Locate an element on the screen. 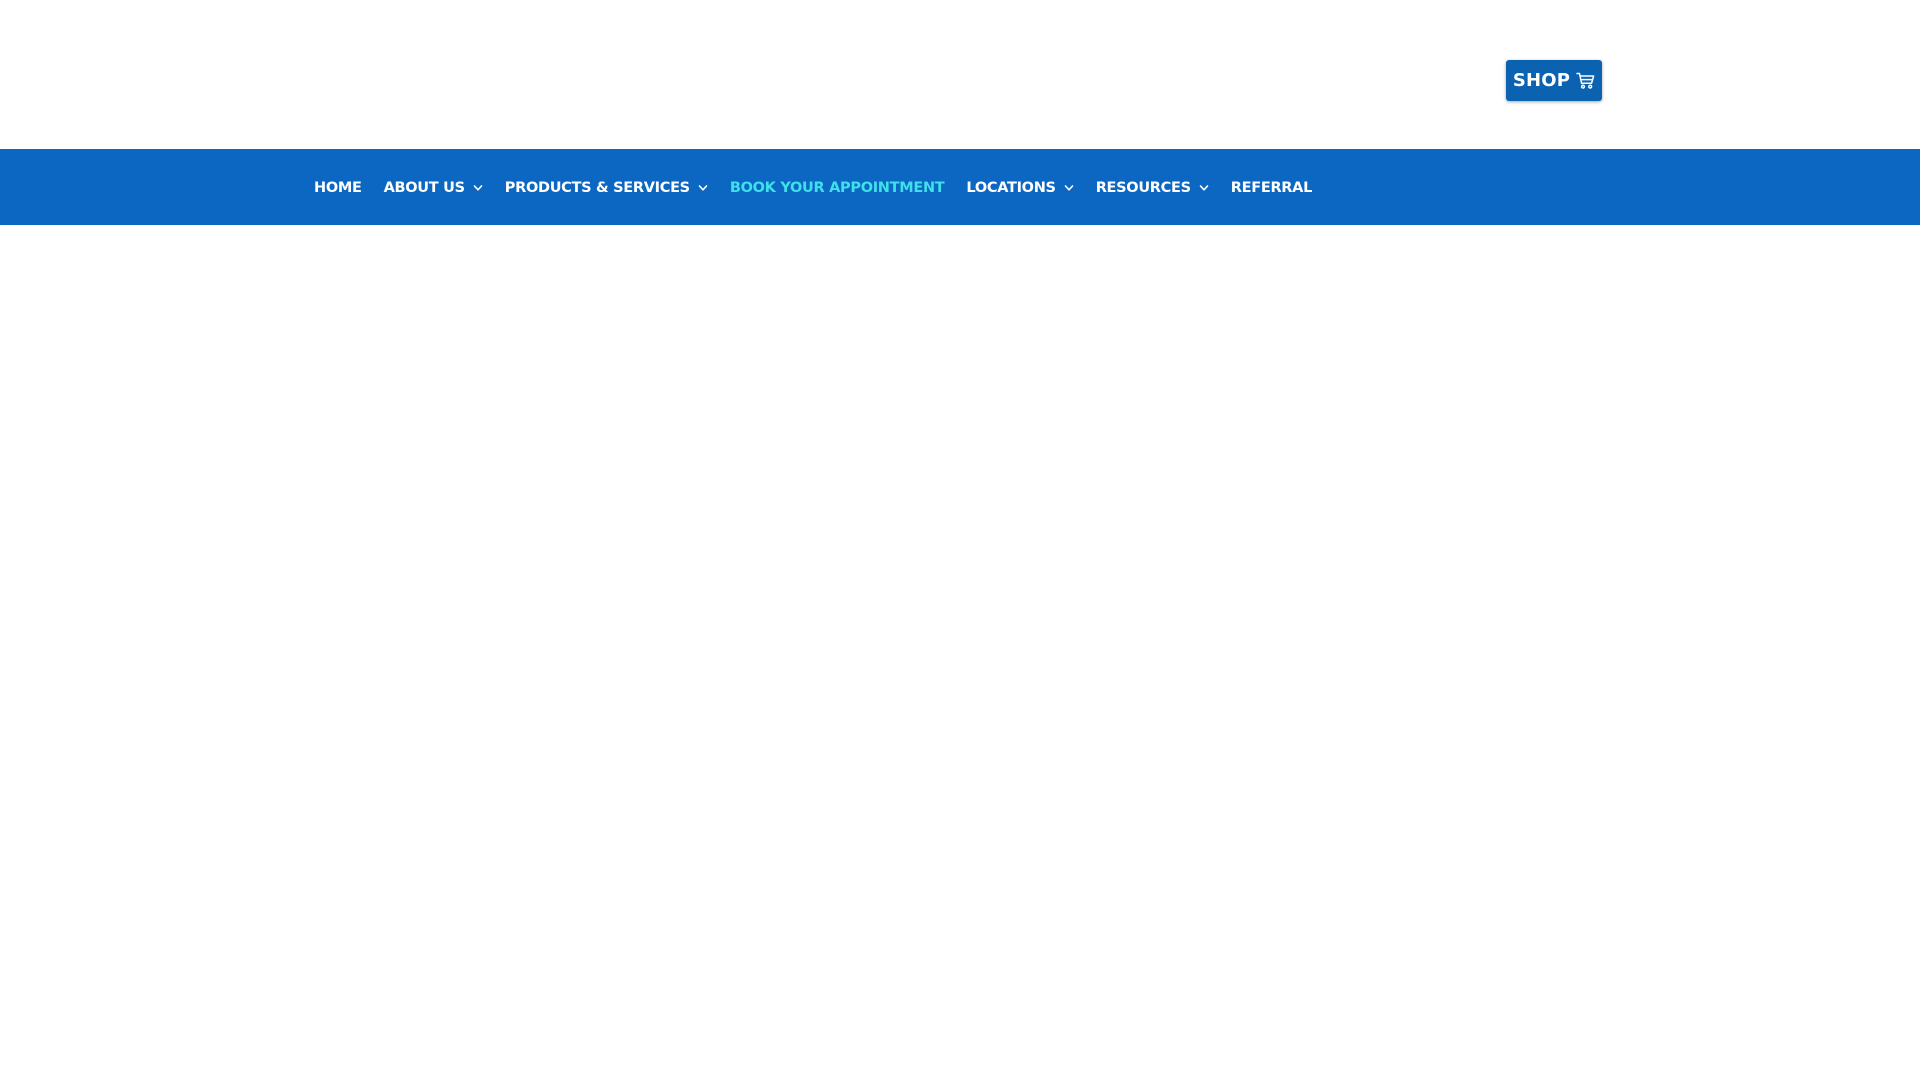  nav-item-label: LOCATIONS is located at coordinates (1011, 188).